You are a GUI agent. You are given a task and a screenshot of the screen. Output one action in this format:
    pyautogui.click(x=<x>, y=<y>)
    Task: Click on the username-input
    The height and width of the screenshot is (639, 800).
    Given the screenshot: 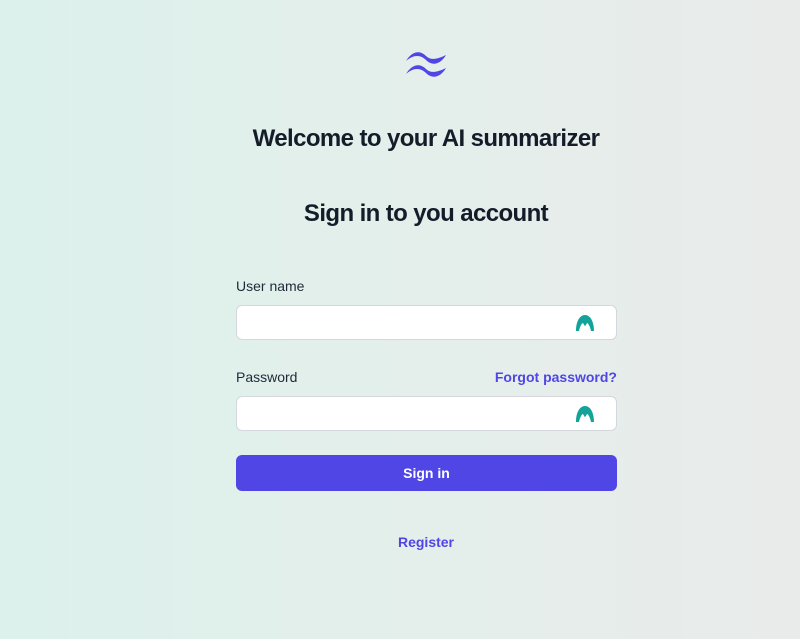 What is the action you would take?
    pyautogui.click(x=409, y=322)
    